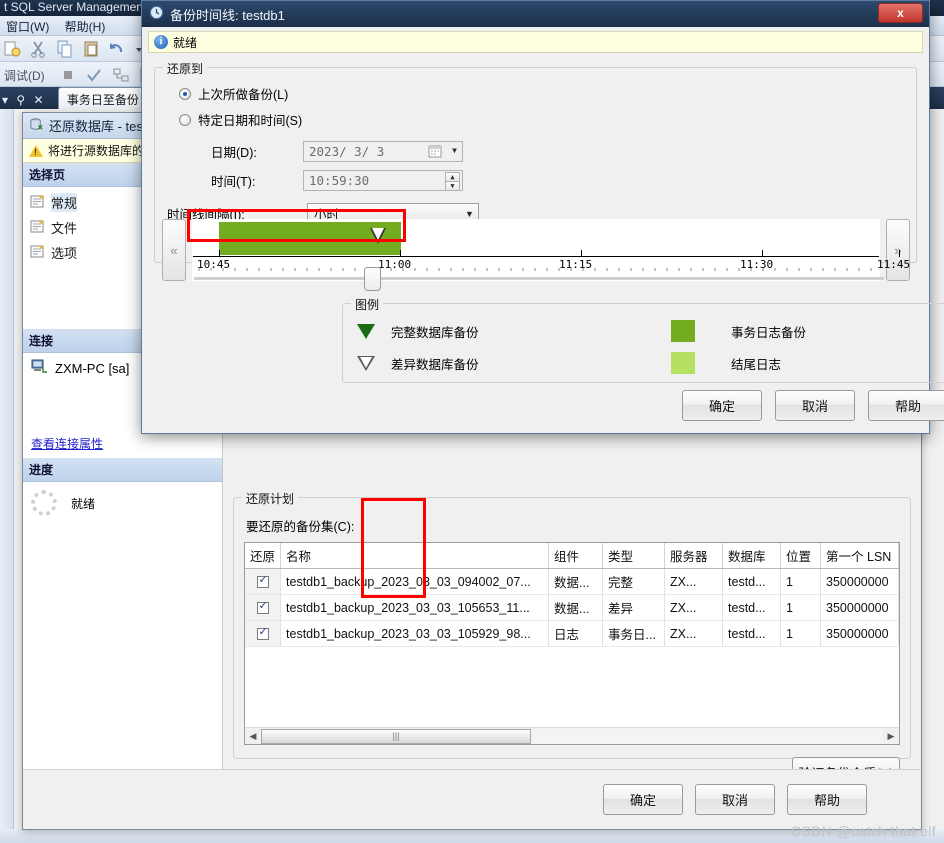 This screenshot has height=843, width=944. What do you see at coordinates (37, 253) in the screenshot?
I see `page-options-icon` at bounding box center [37, 253].